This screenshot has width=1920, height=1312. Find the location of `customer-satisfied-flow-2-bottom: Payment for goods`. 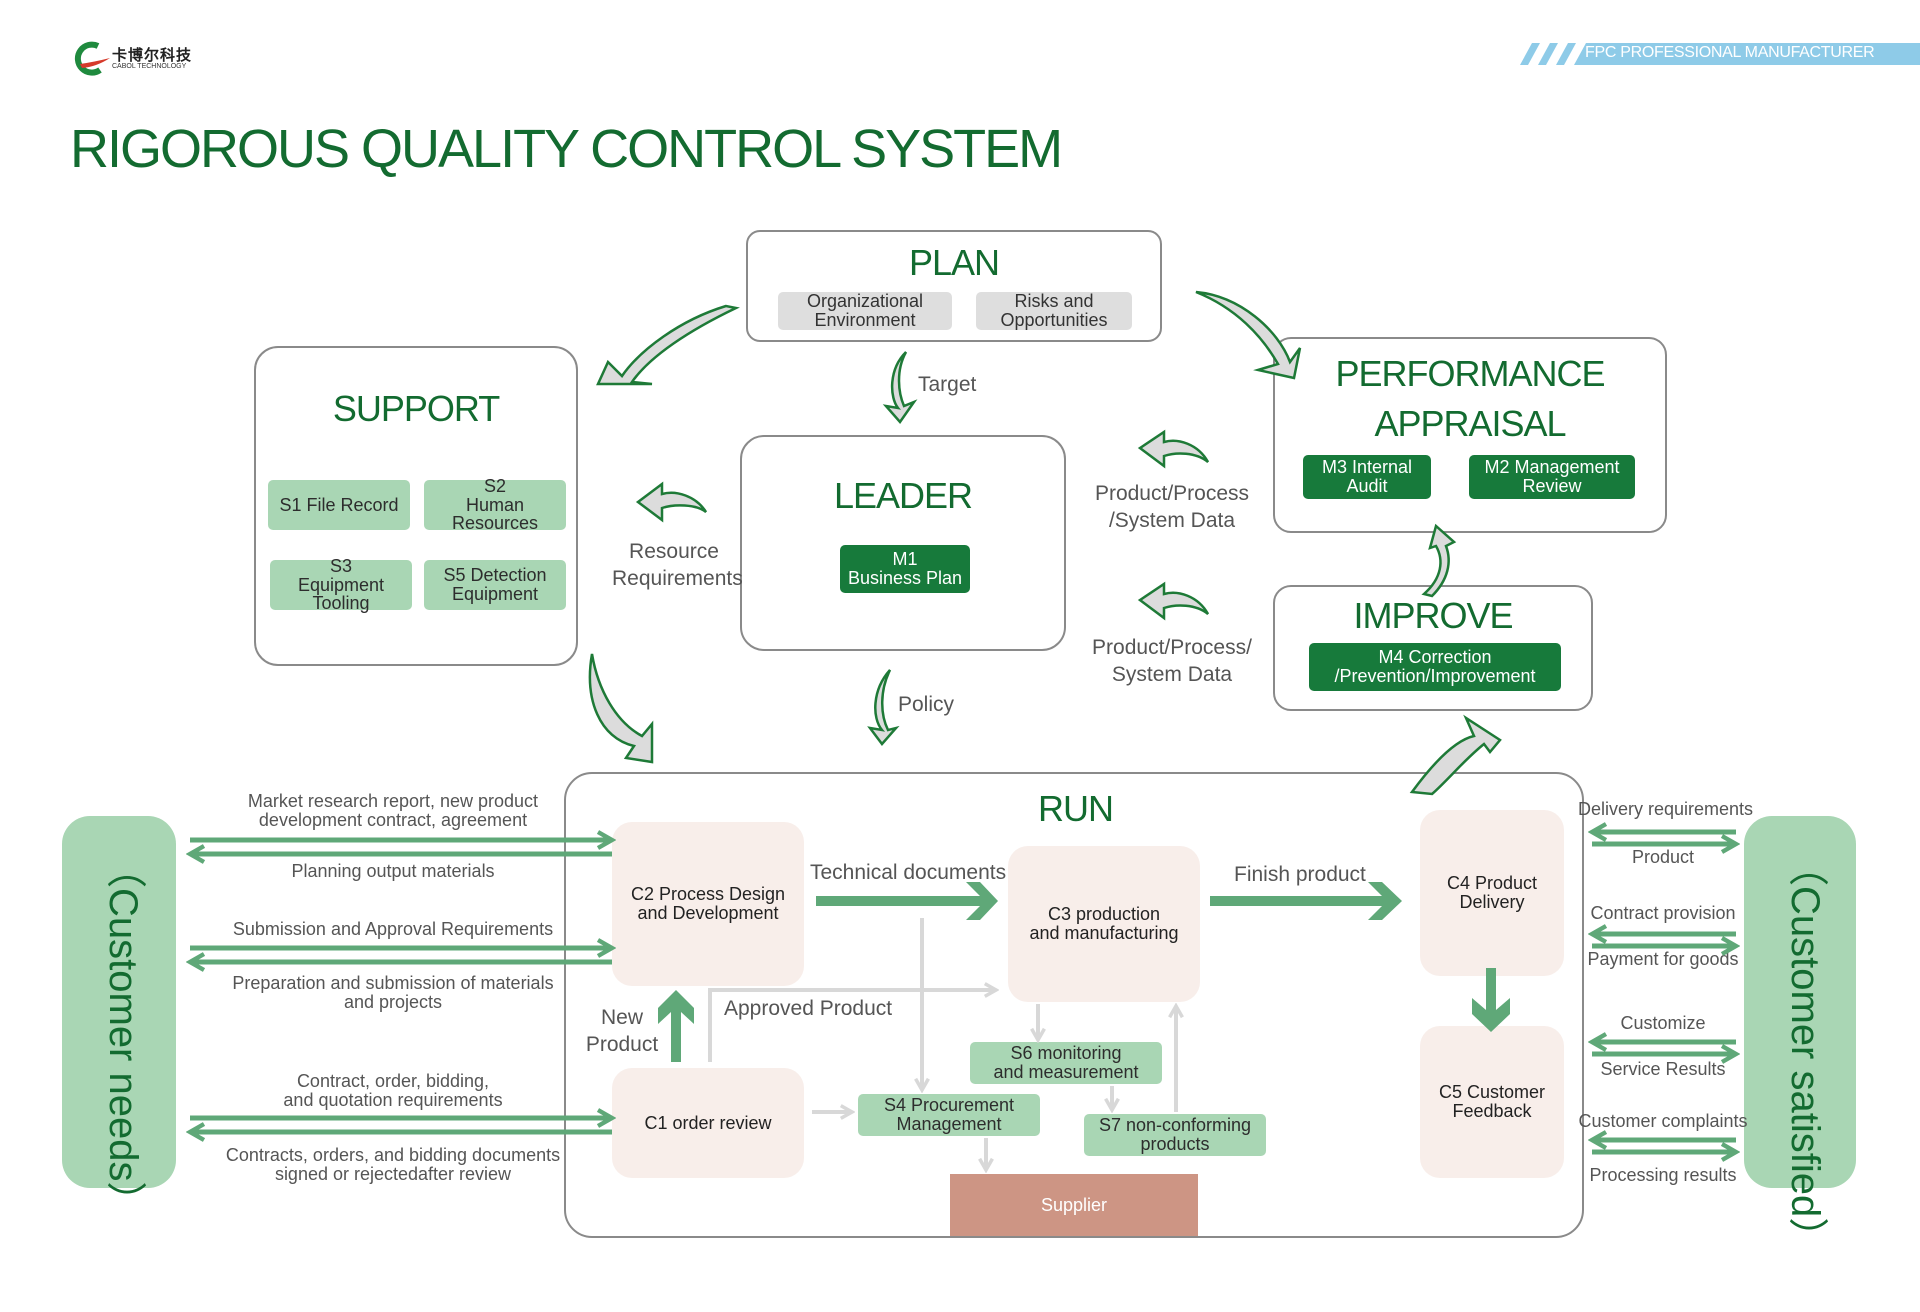

customer-satisfied-flow-2-bottom: Payment for goods is located at coordinates (1663, 959).